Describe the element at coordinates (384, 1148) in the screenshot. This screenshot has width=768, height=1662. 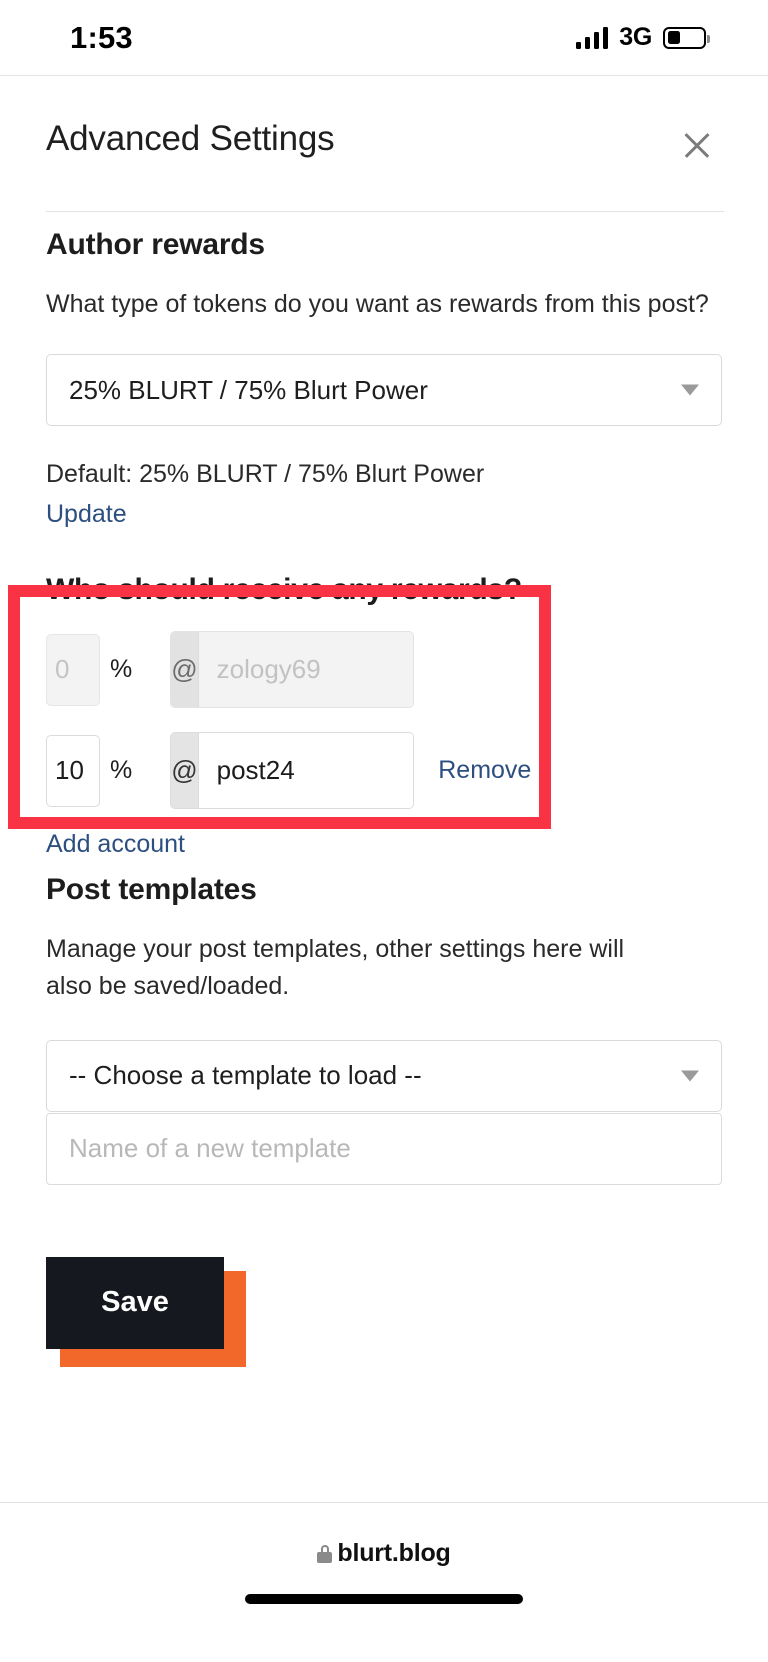
I see `new-template-name-input` at that location.